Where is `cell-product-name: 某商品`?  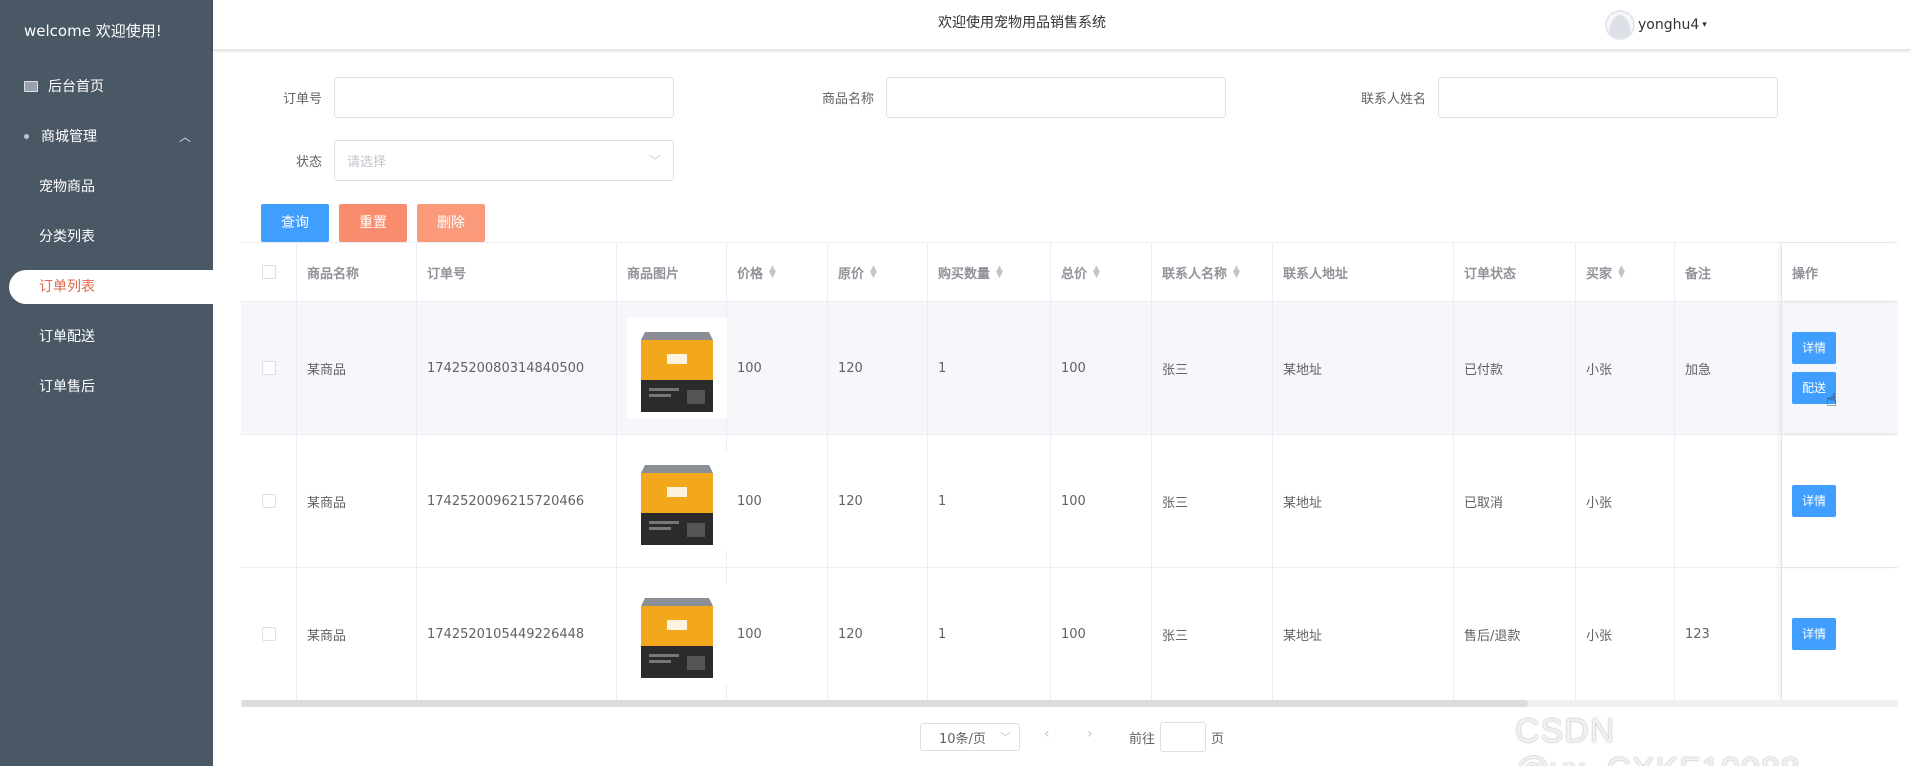
cell-product-name: 某商品 is located at coordinates (357, 368).